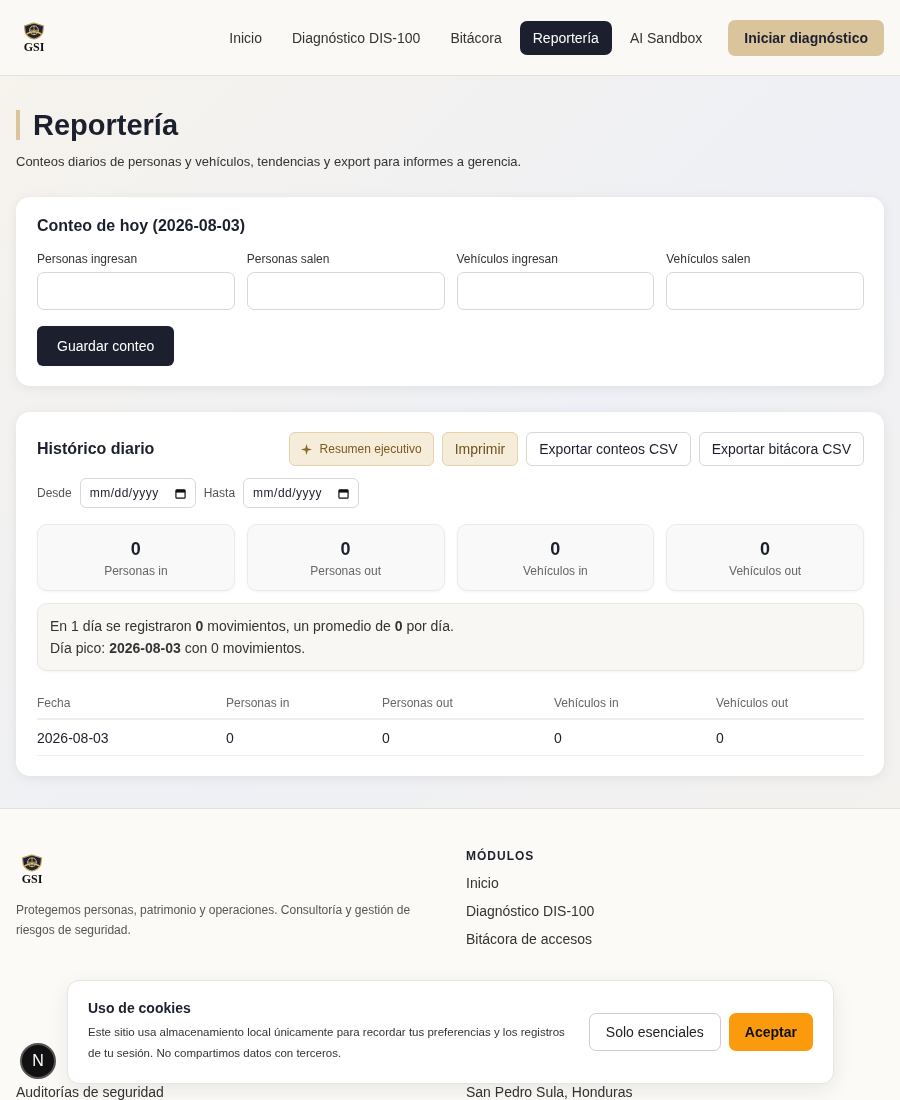 This screenshot has height=1100, width=900. I want to click on footer-link: Inicio, so click(482, 883).